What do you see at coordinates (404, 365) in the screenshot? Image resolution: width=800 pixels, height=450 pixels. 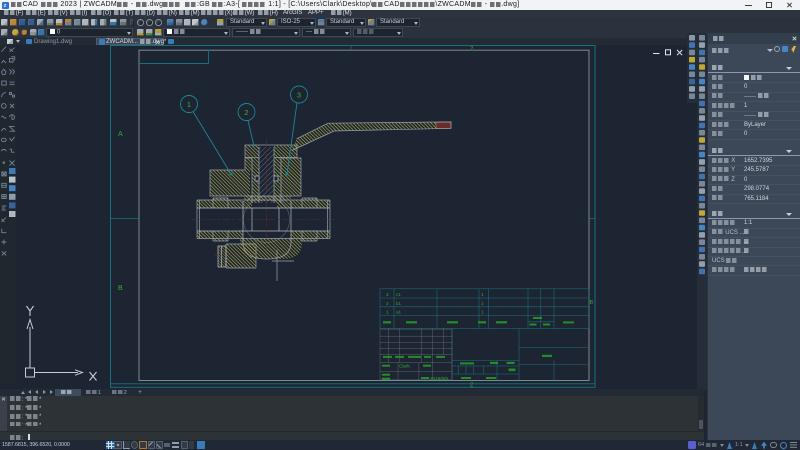 I see `svg-text: Clark` at bounding box center [404, 365].